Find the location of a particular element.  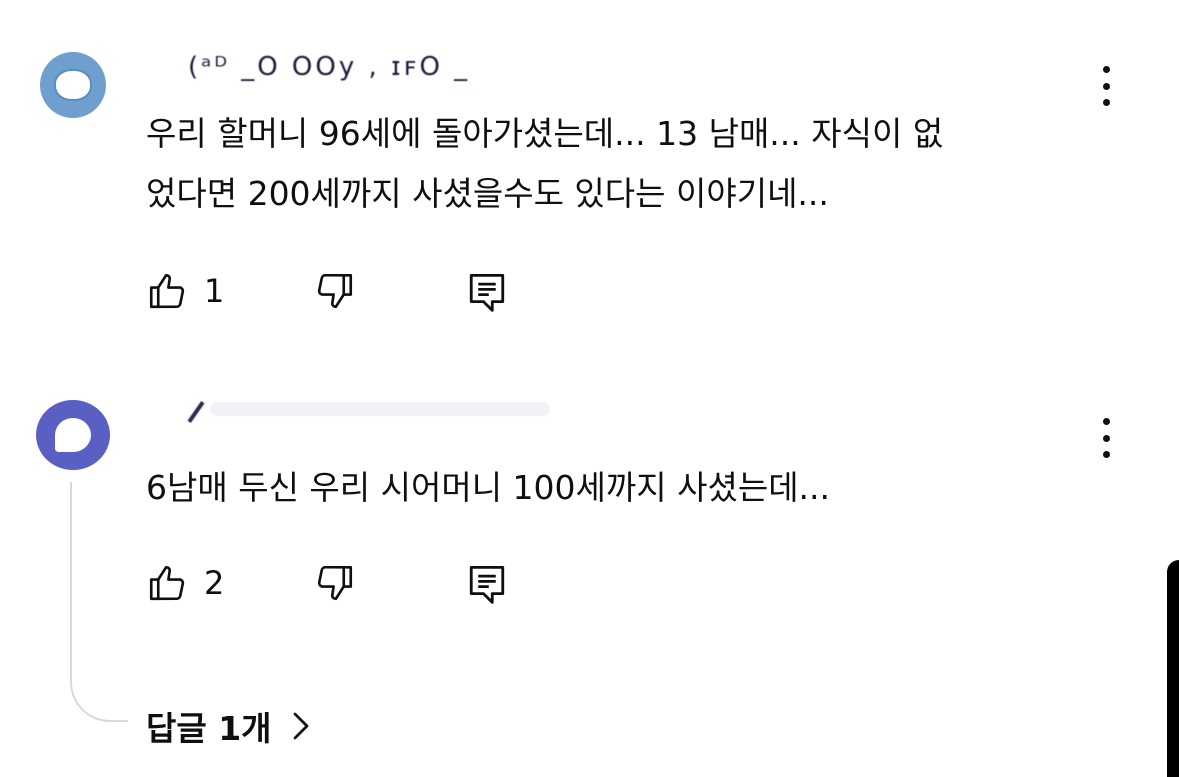

comment-text-line: 우리 할머니 96세에 돌아가셨는데... 13 남매... 자식이 없 is located at coordinates (545, 133).